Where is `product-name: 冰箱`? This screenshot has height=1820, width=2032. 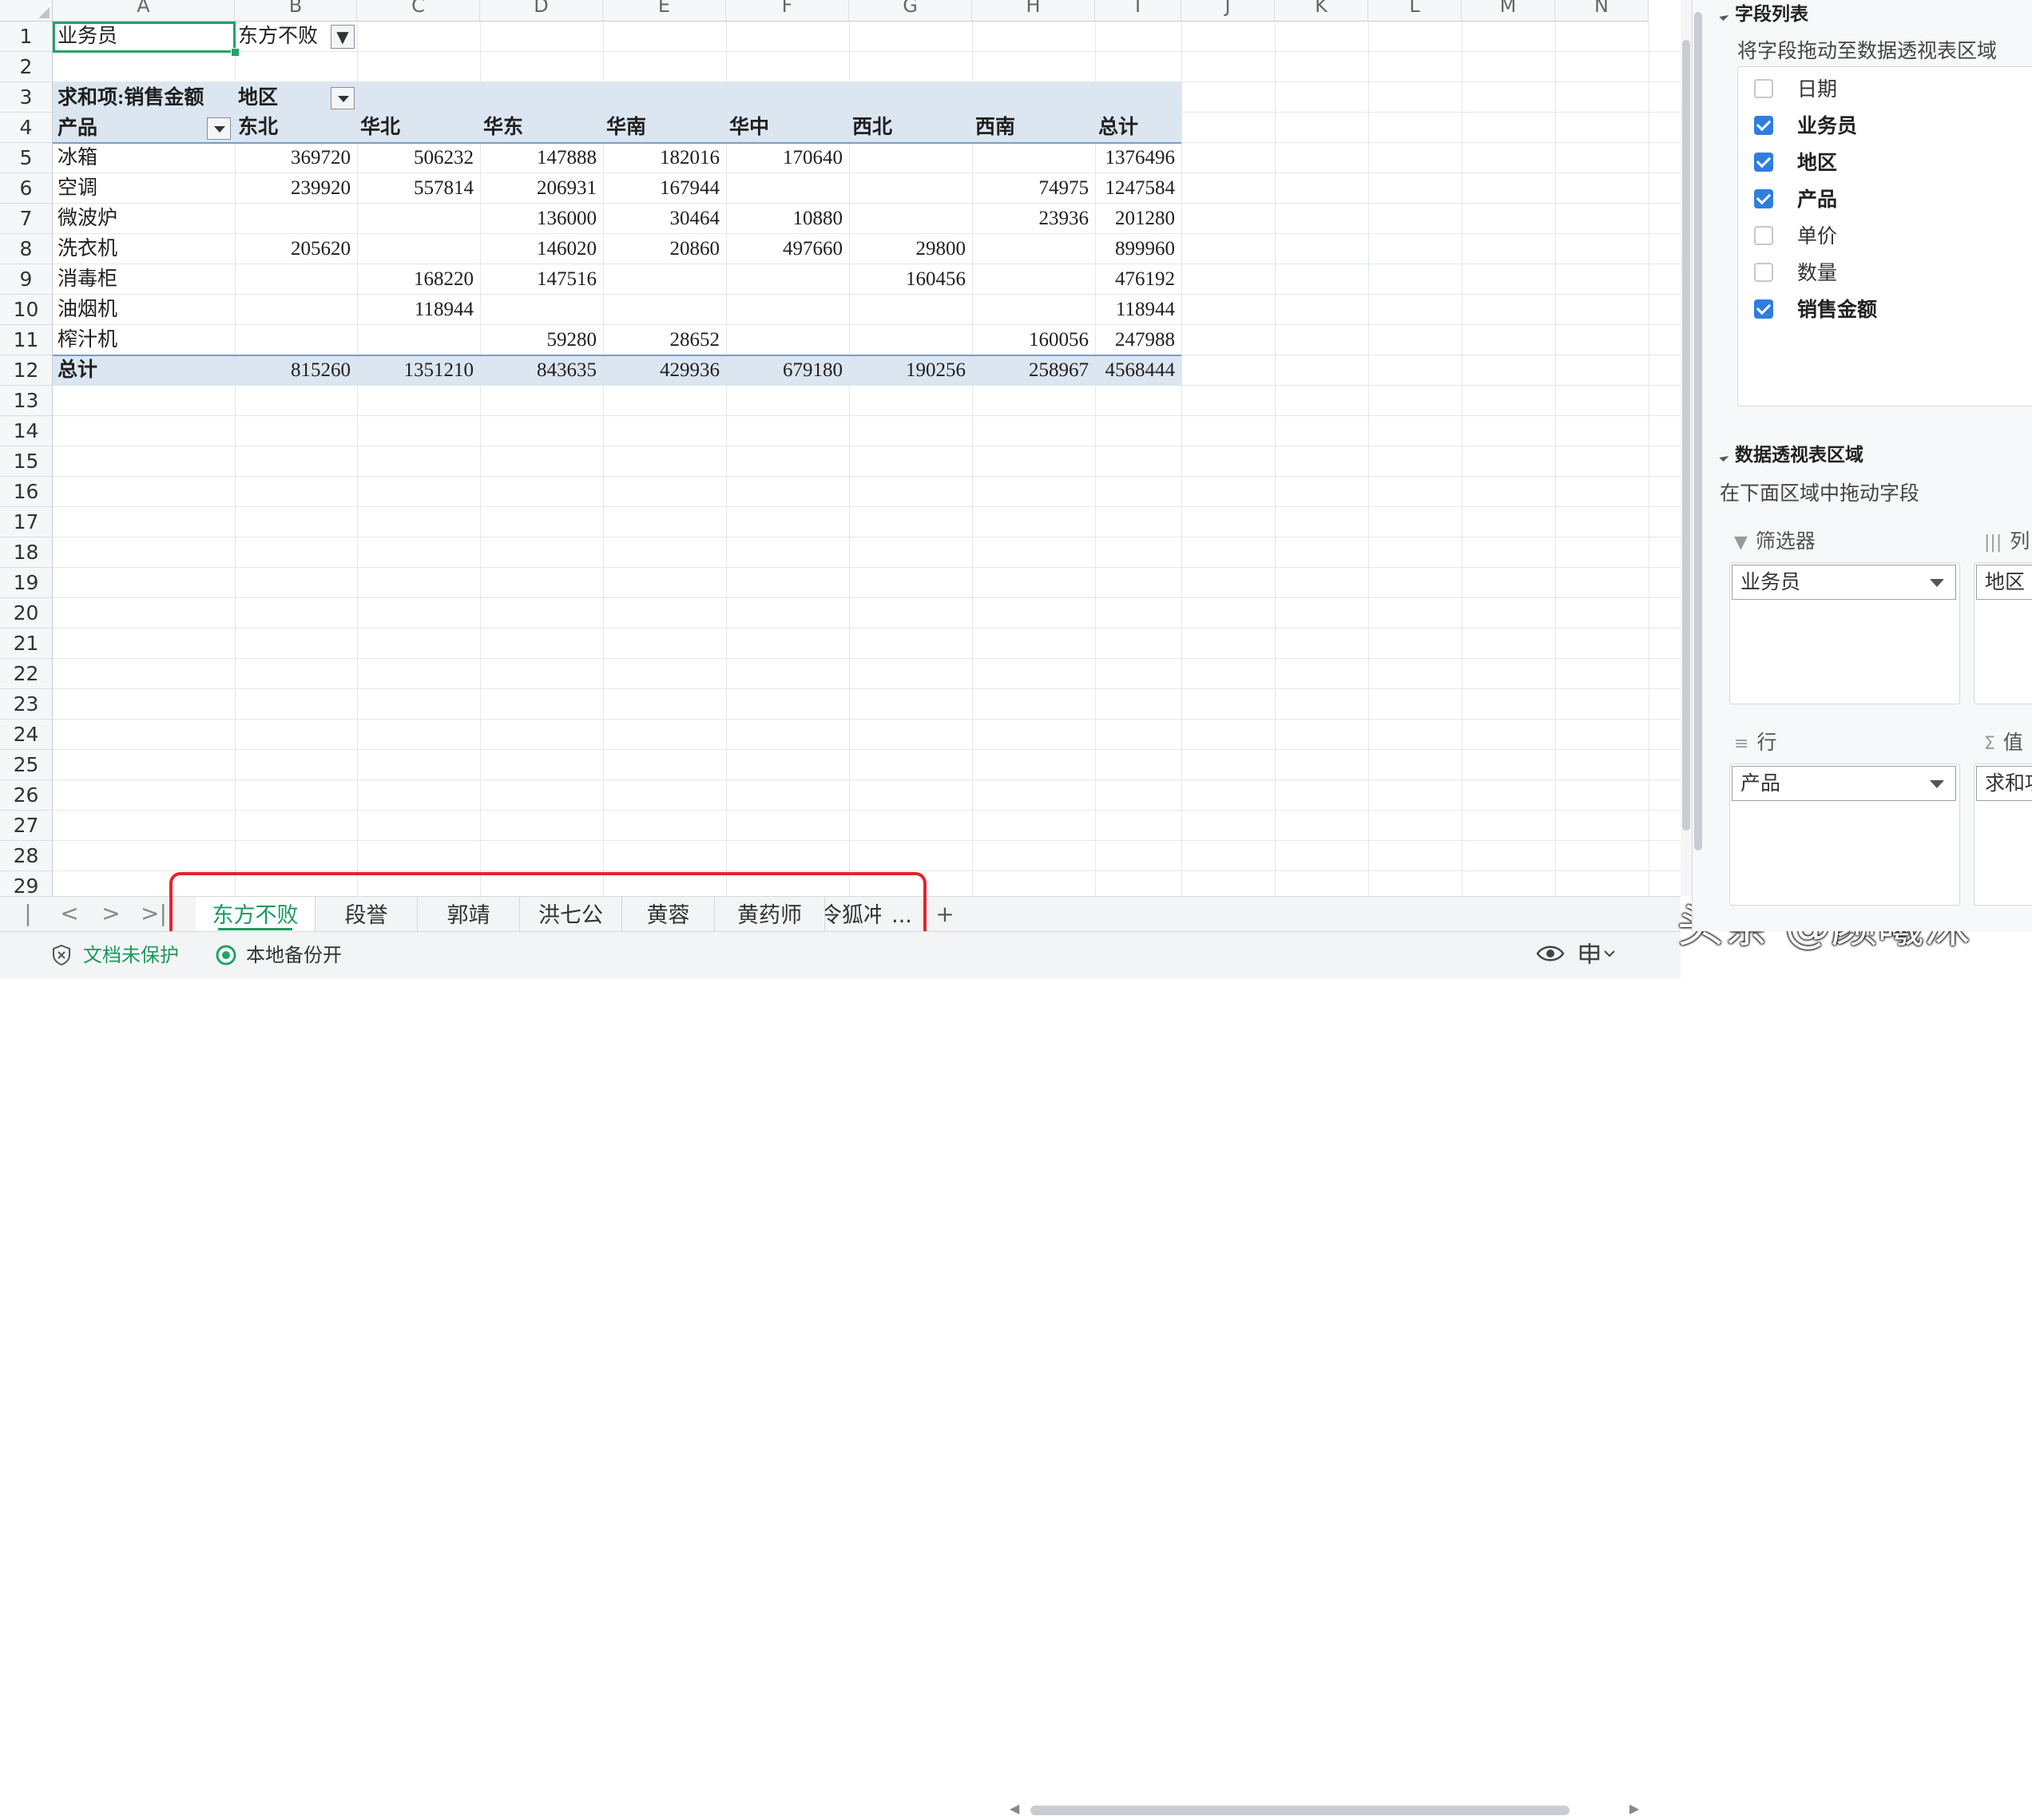
product-name: 冰箱 is located at coordinates (77, 158).